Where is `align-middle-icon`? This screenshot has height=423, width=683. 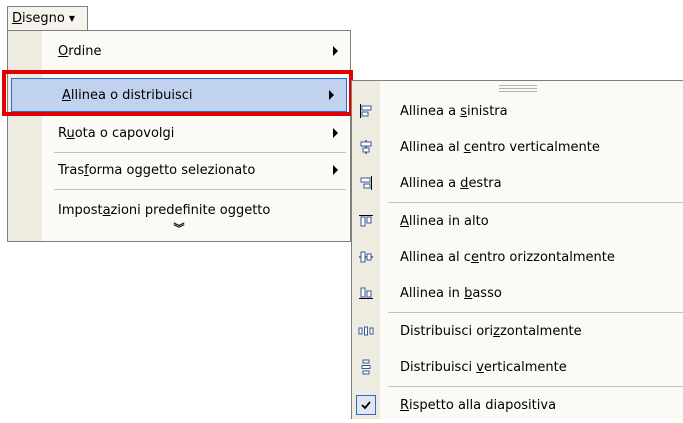 align-middle-icon is located at coordinates (366, 257).